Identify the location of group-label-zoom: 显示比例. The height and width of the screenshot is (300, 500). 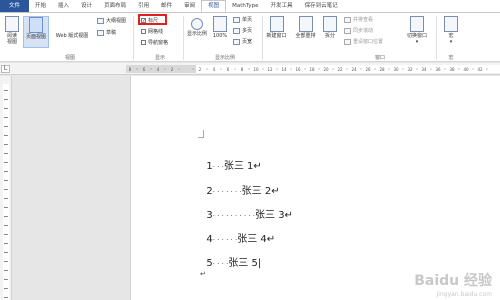
(224, 58).